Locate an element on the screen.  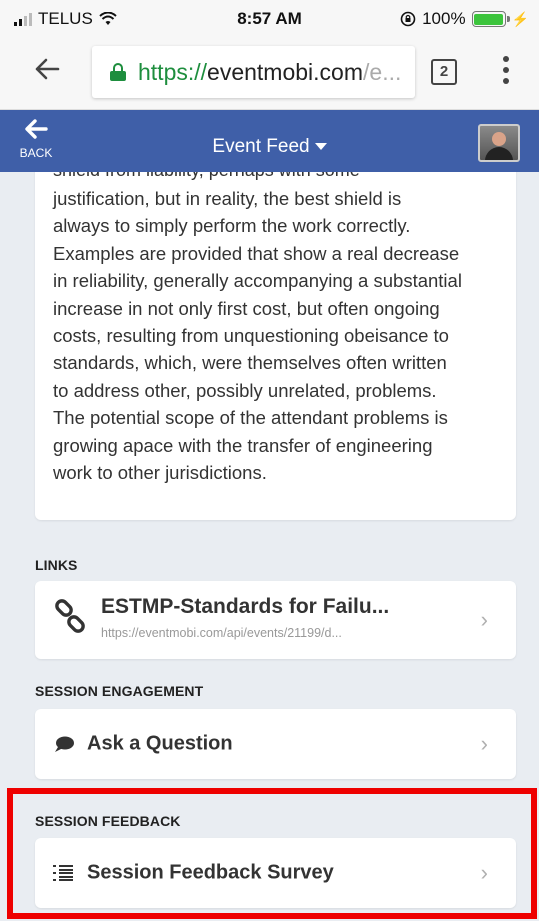
status-right: 100% ⚡ is located at coordinates (464, 19).